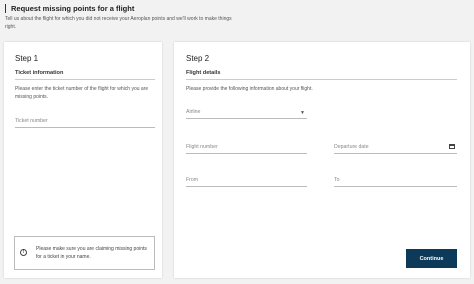 Image resolution: width=474 pixels, height=284 pixels. Describe the element at coordinates (85, 123) in the screenshot. I see `ticket-number-field: Ticket number` at that location.